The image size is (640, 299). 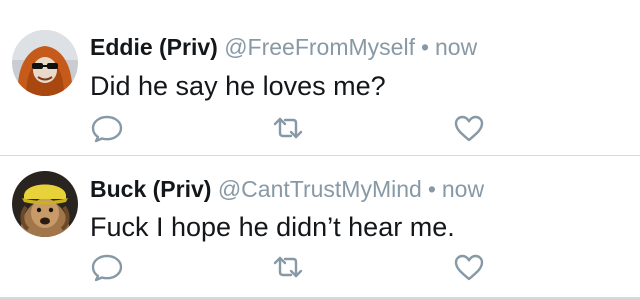 I want to click on tweet-text: Did he say he loves me?, so click(x=238, y=86).